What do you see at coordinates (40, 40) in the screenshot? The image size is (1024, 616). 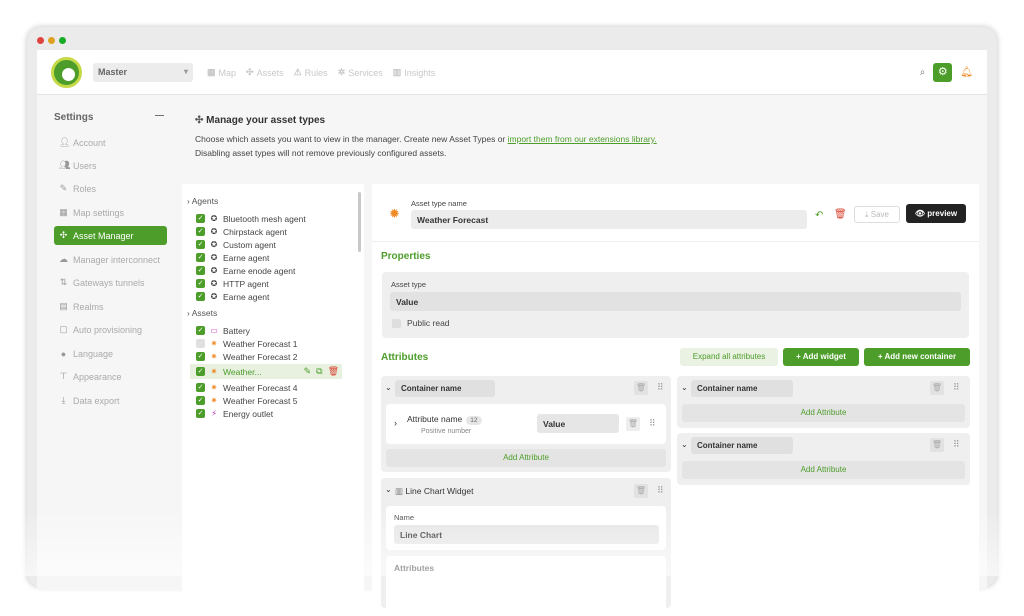 I see `close-dot` at bounding box center [40, 40].